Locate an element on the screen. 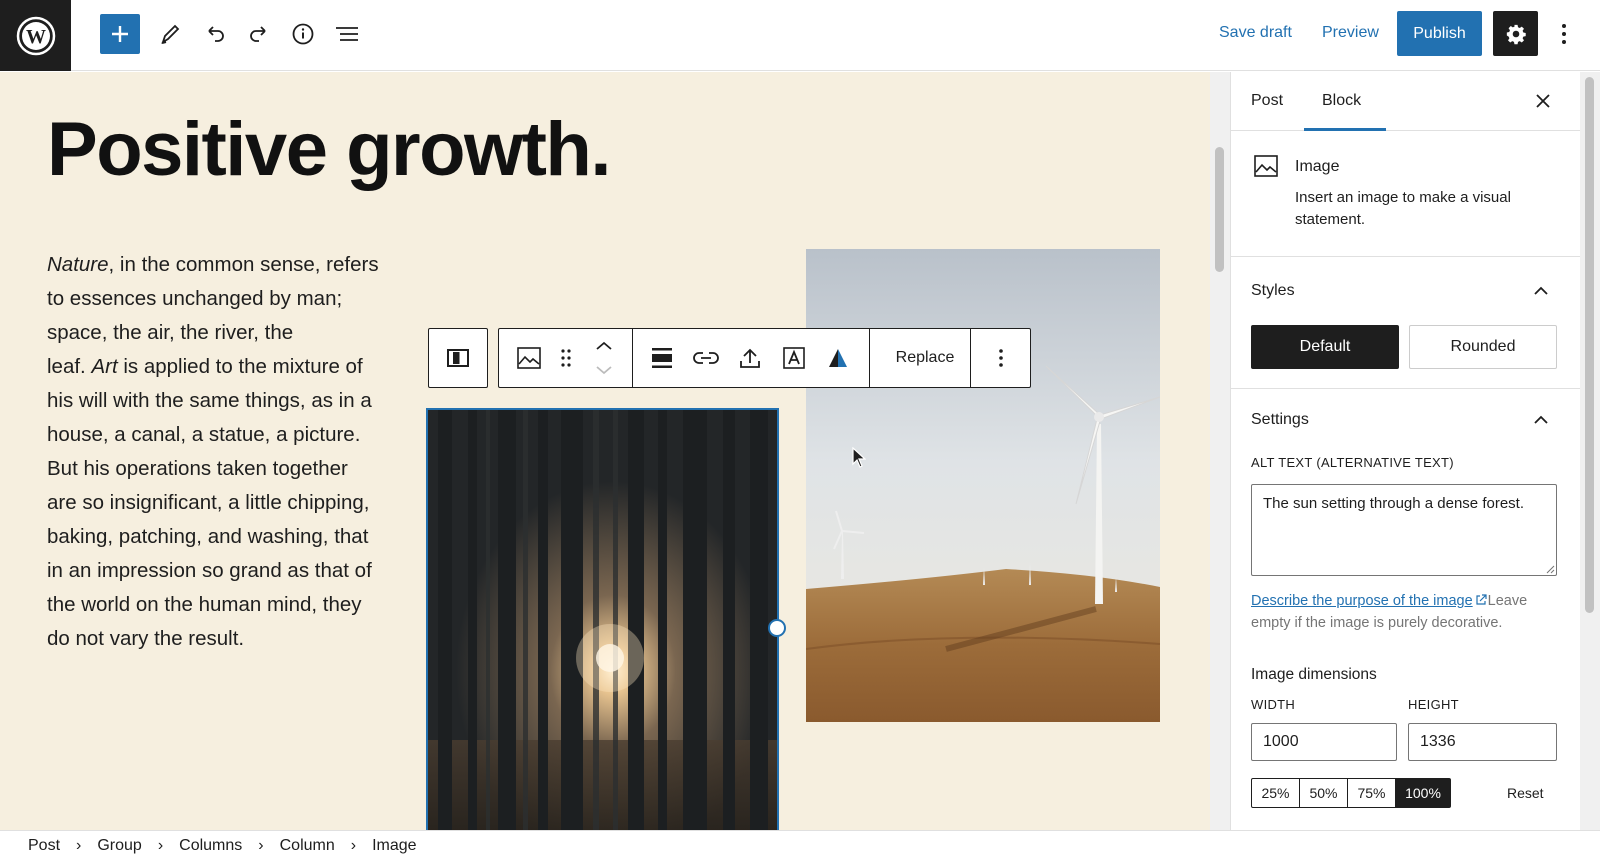 This screenshot has width=1600, height=860. more-vertical-icon is located at coordinates (1564, 34).